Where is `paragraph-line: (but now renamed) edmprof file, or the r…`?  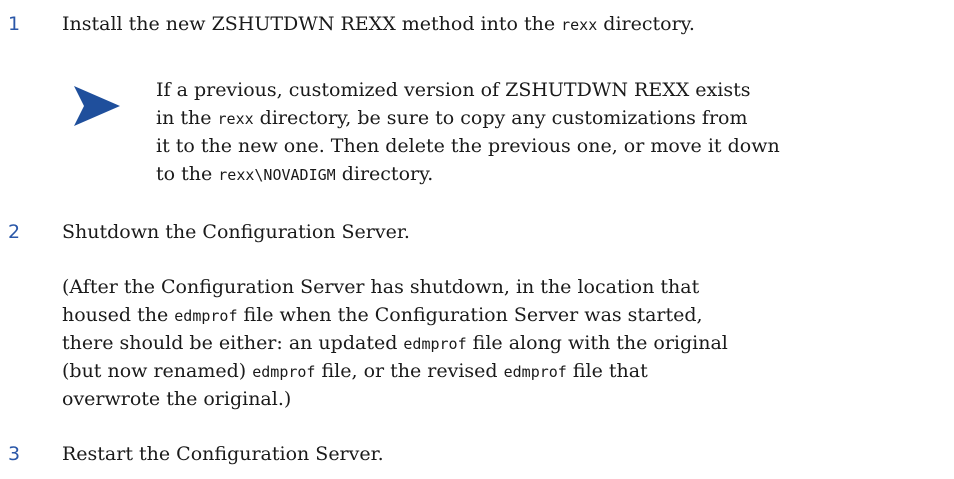
paragraph-line: (but now renamed) edmprof file, or the r… is located at coordinates (355, 371).